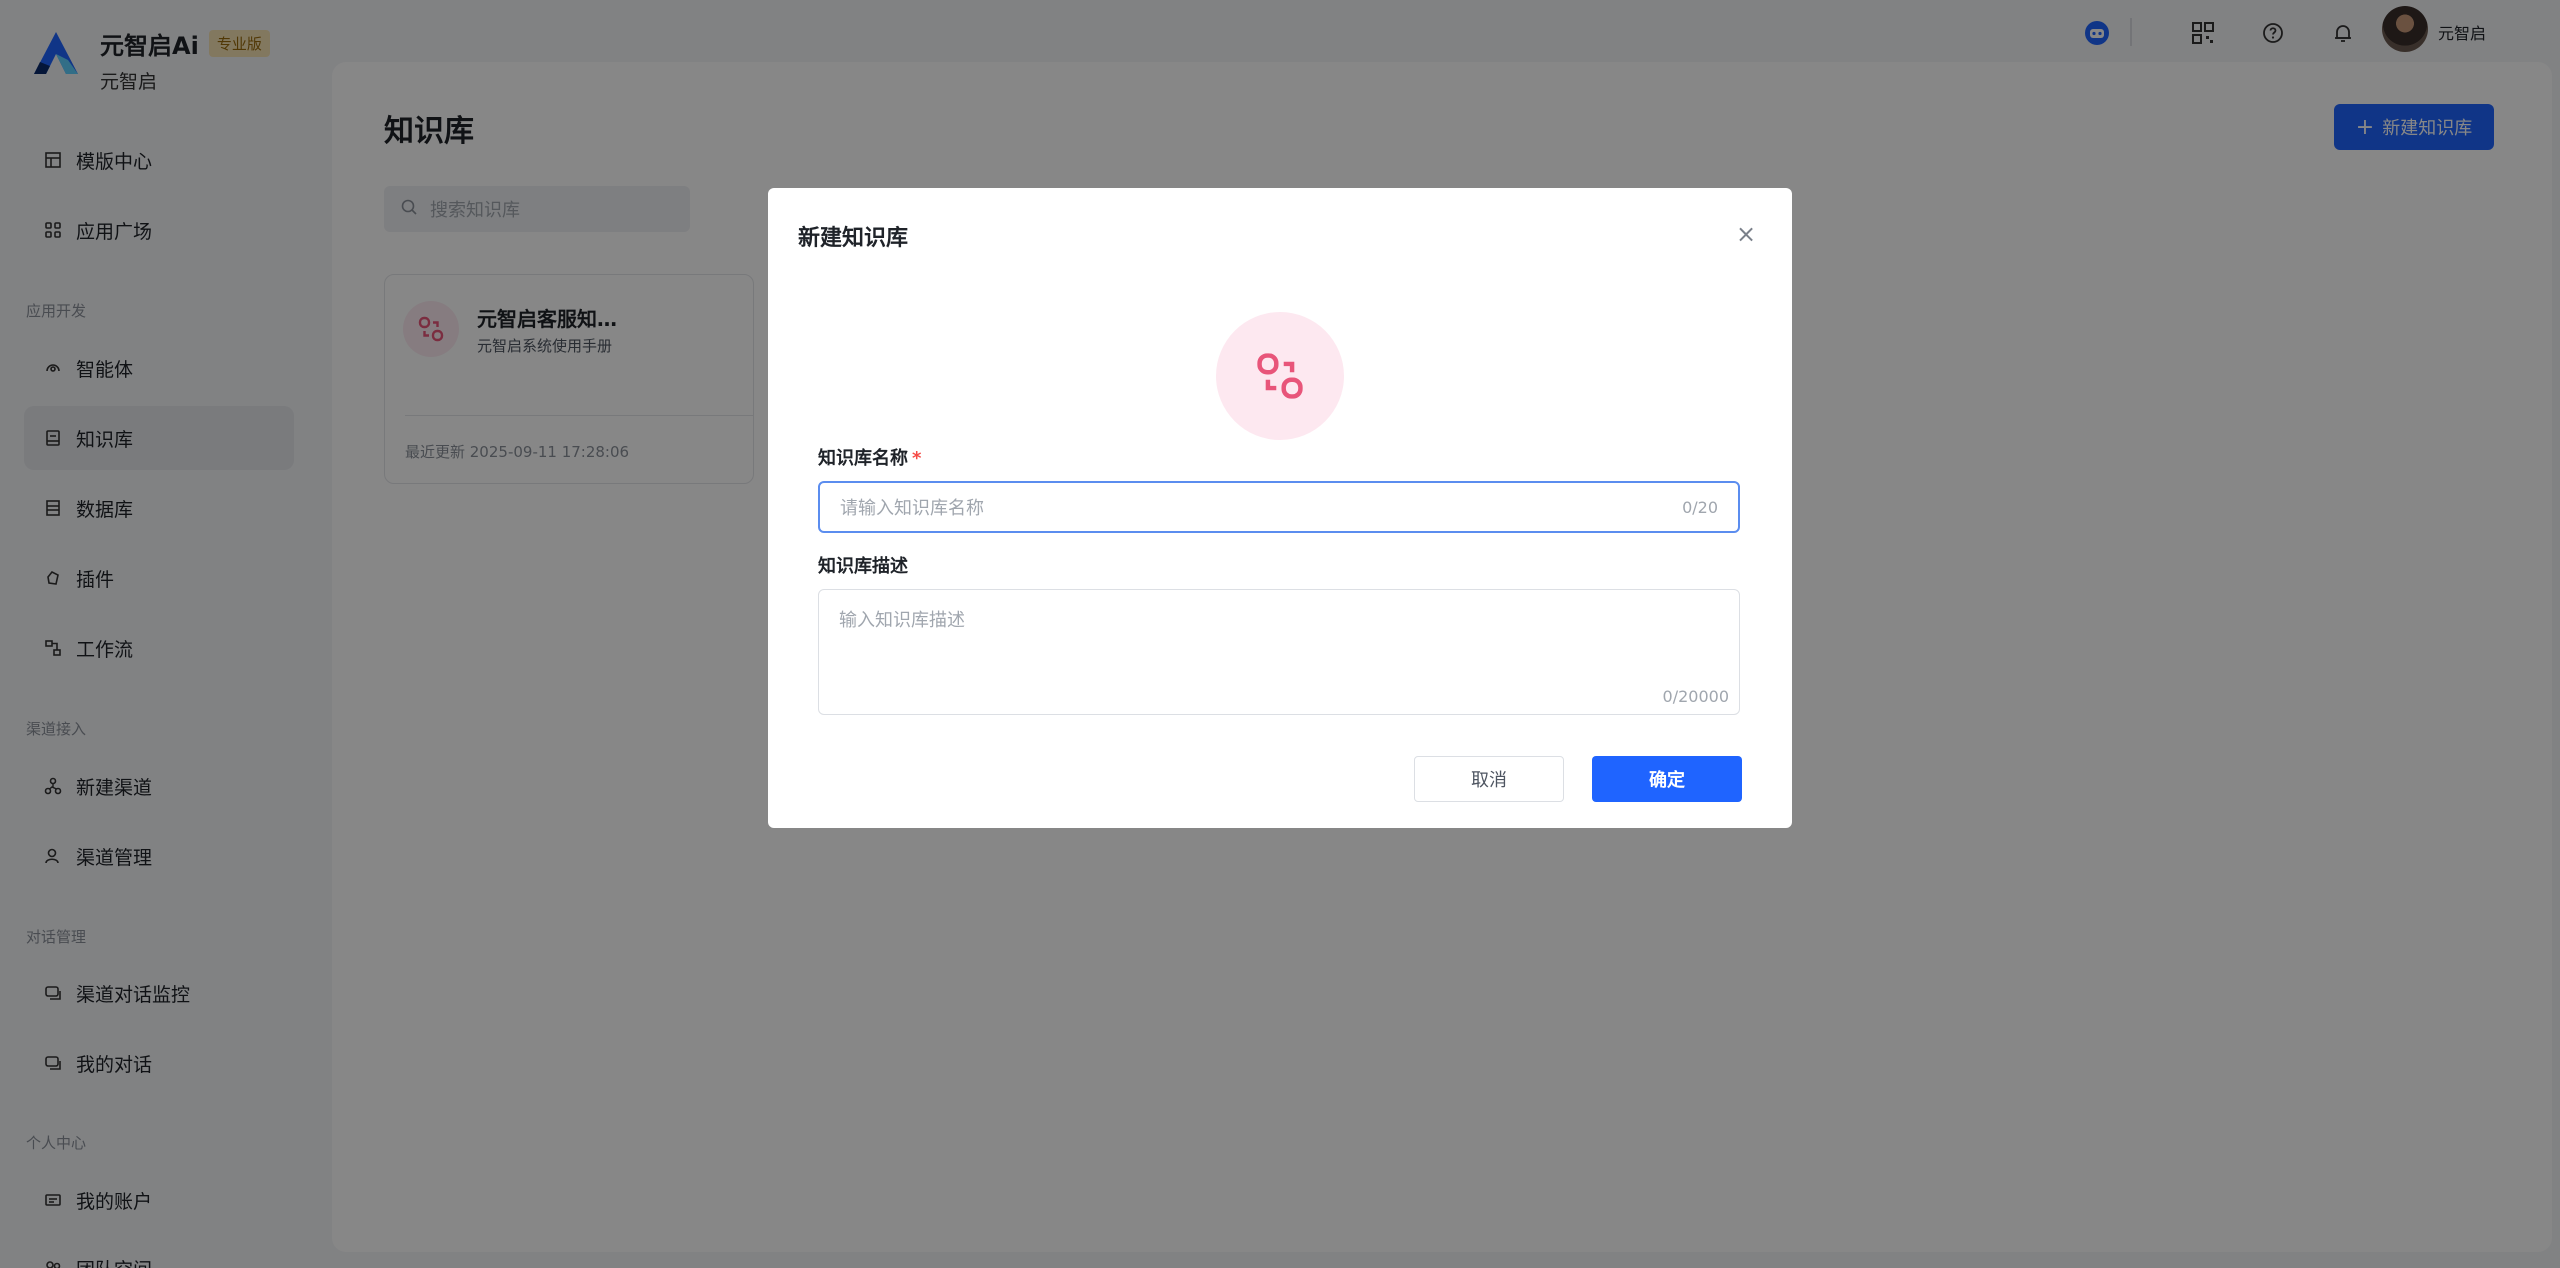 The width and height of the screenshot is (2560, 1268). Describe the element at coordinates (1700, 507) in the screenshot. I see `name-char-counter: 0/20` at that location.